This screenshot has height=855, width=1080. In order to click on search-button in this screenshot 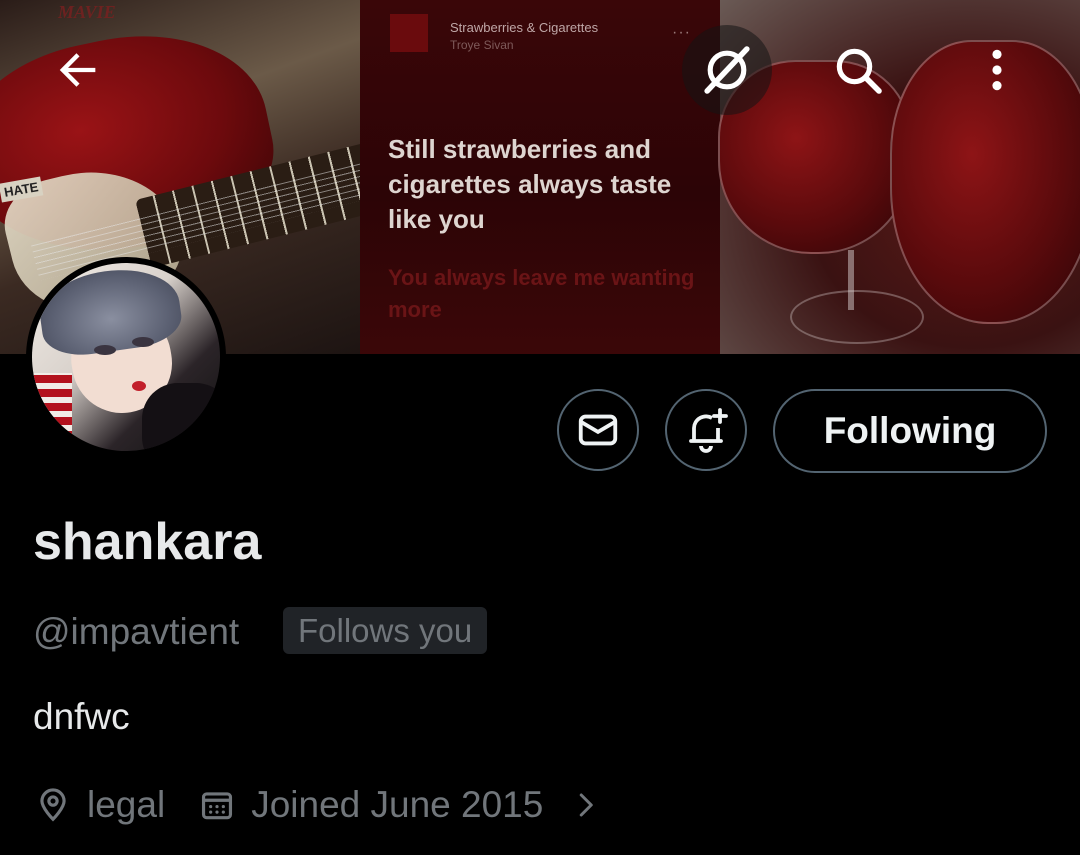, I will do `click(858, 70)`.